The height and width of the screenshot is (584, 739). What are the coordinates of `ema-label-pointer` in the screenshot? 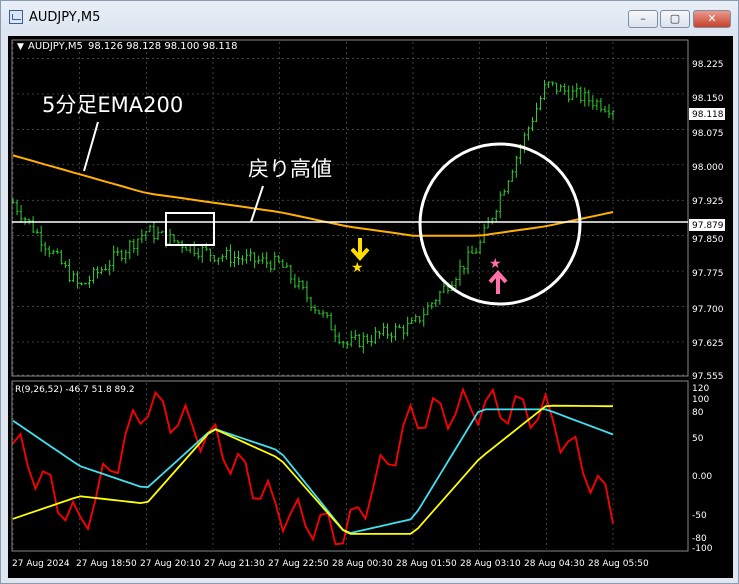 It's located at (91, 146).